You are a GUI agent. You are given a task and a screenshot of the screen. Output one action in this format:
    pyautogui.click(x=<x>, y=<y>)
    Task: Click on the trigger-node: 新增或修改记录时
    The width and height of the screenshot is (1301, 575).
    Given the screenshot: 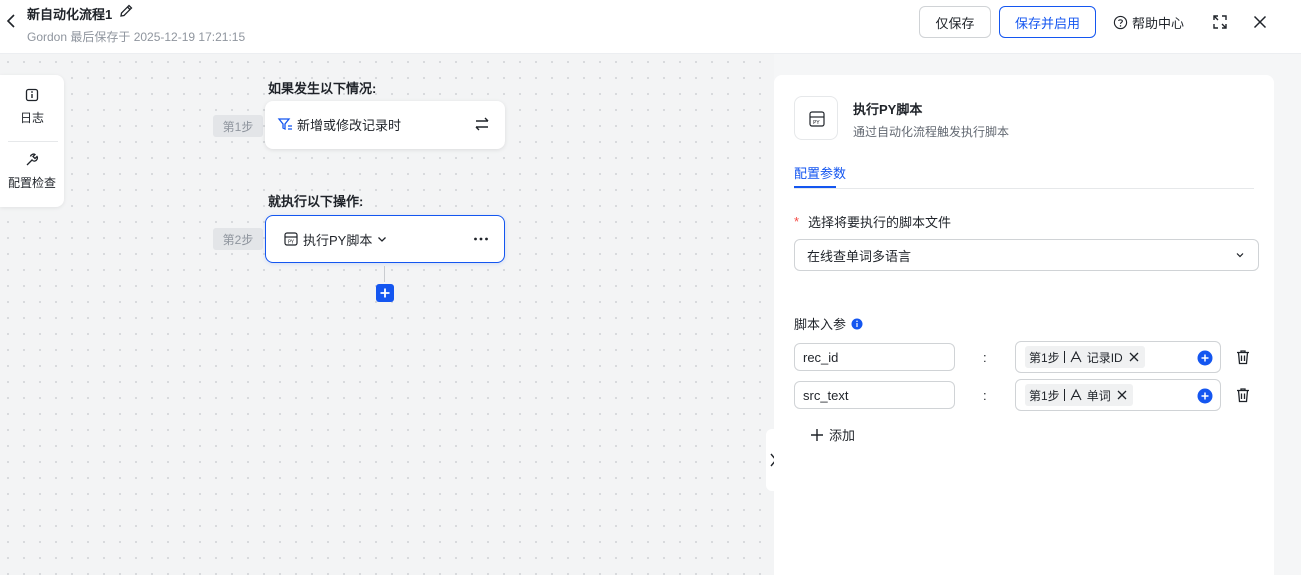 What is the action you would take?
    pyautogui.click(x=385, y=125)
    